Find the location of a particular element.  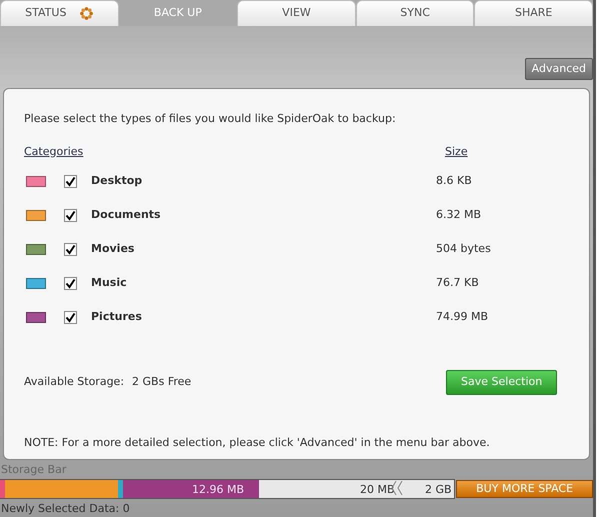

note-text: NOTE: For a more detailed selection, please click 'Advanced' in the menu bar above. is located at coordinates (257, 442).